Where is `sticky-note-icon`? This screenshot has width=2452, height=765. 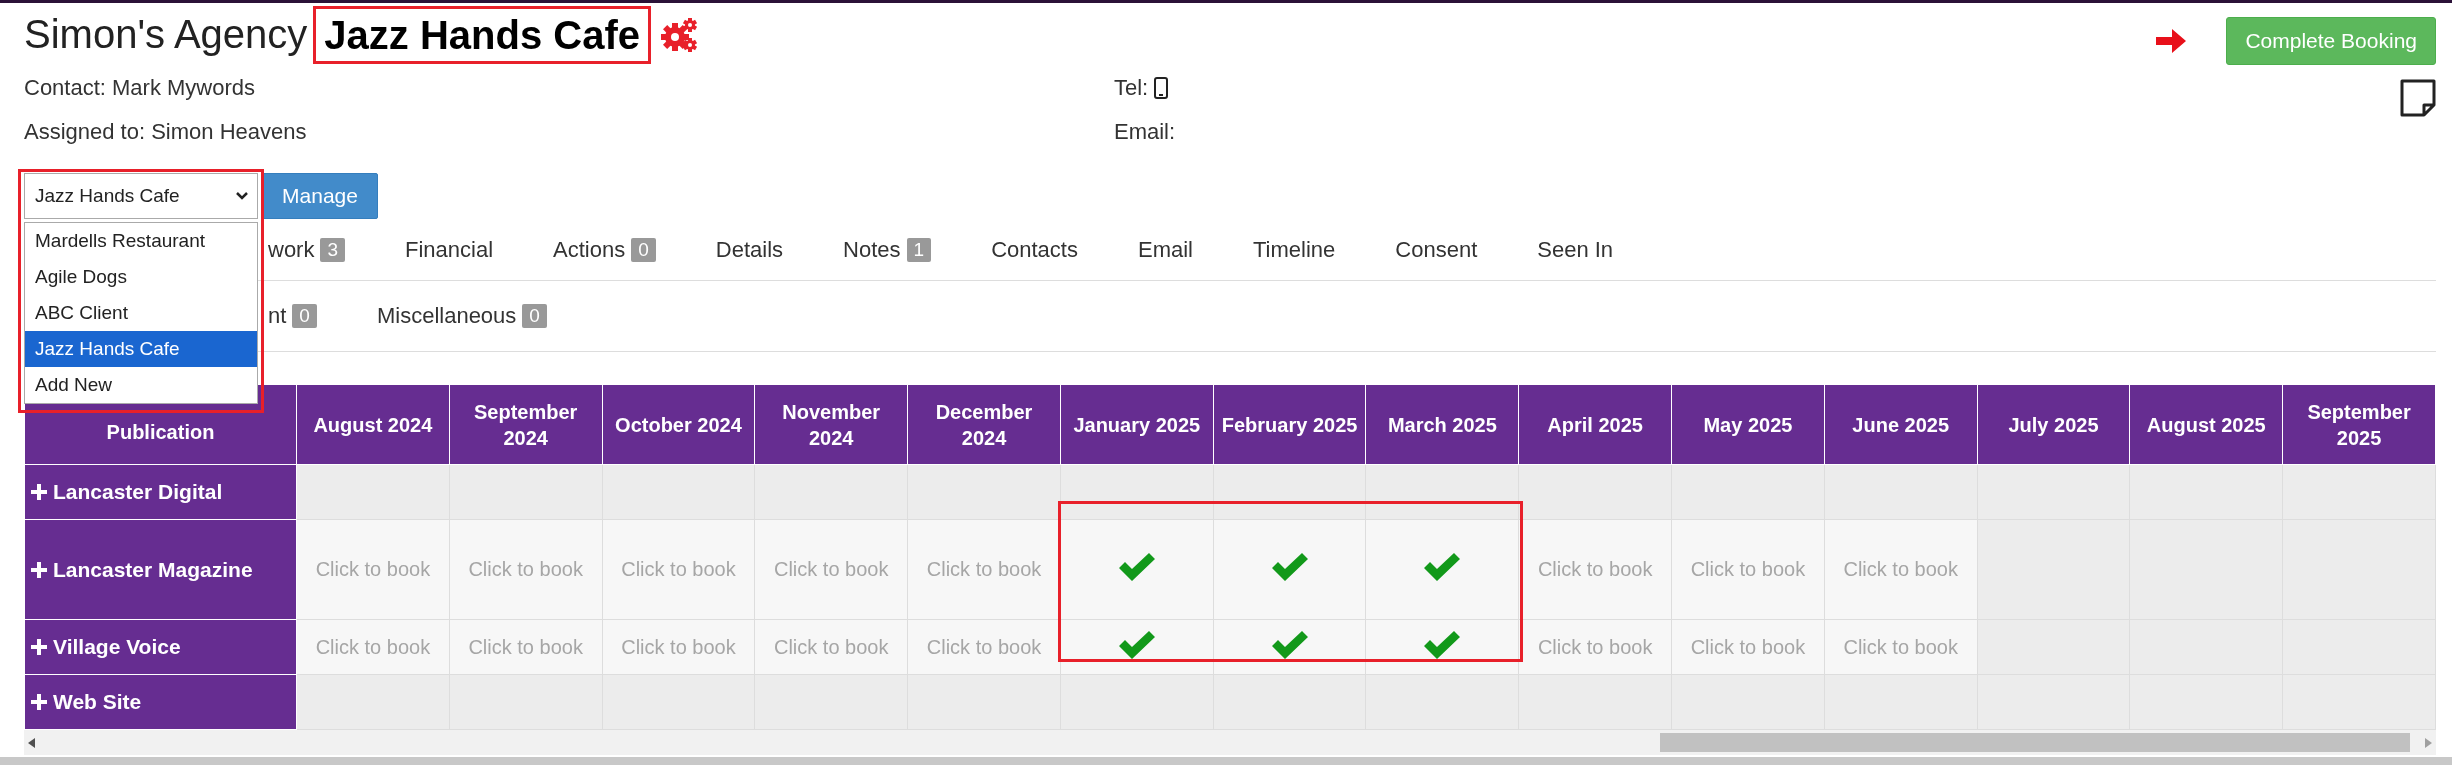
sticky-note-icon is located at coordinates (2418, 98).